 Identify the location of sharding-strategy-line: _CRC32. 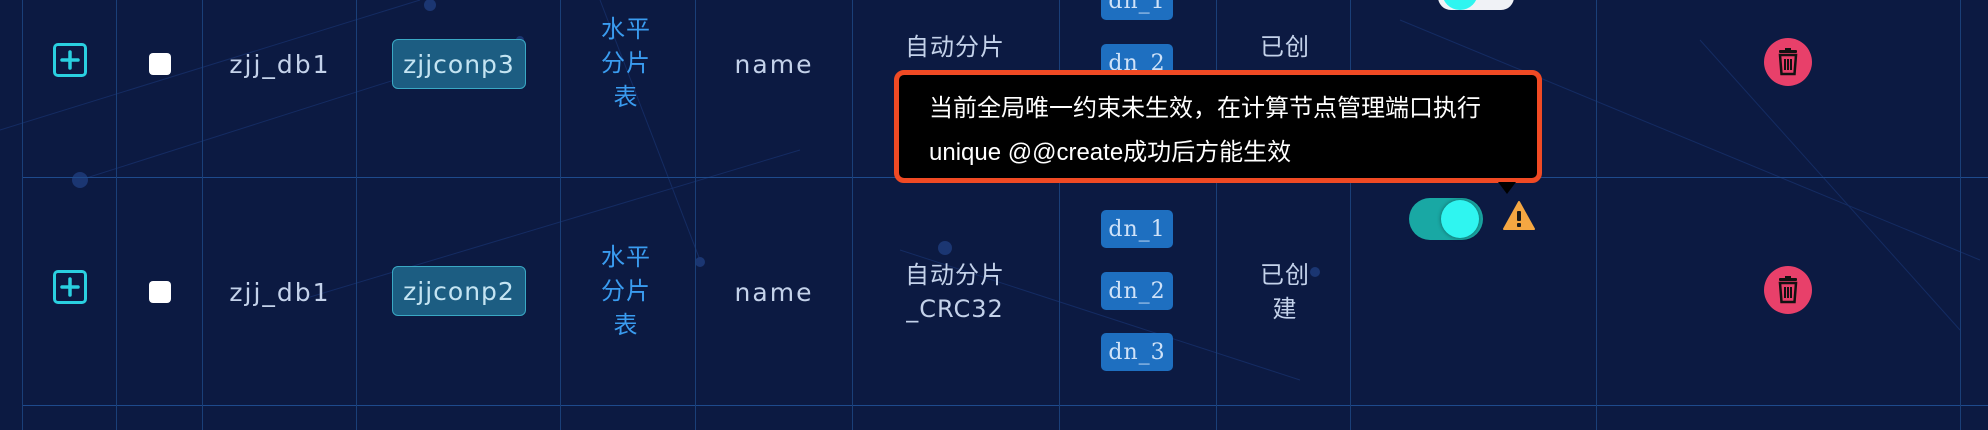
(955, 309).